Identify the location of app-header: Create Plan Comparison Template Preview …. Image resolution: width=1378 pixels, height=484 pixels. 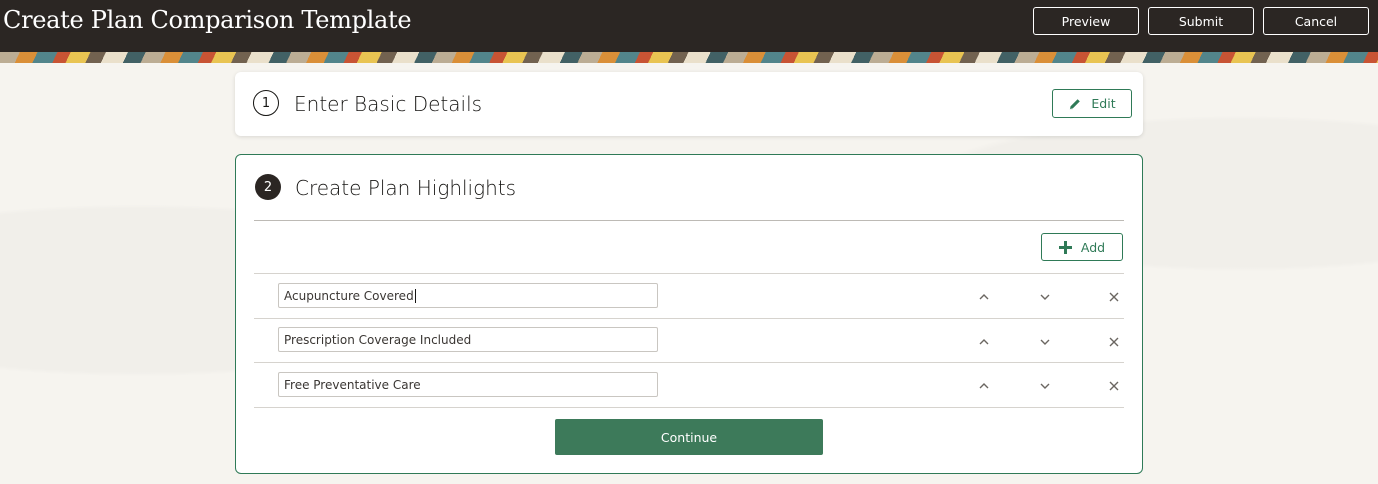
(689, 26).